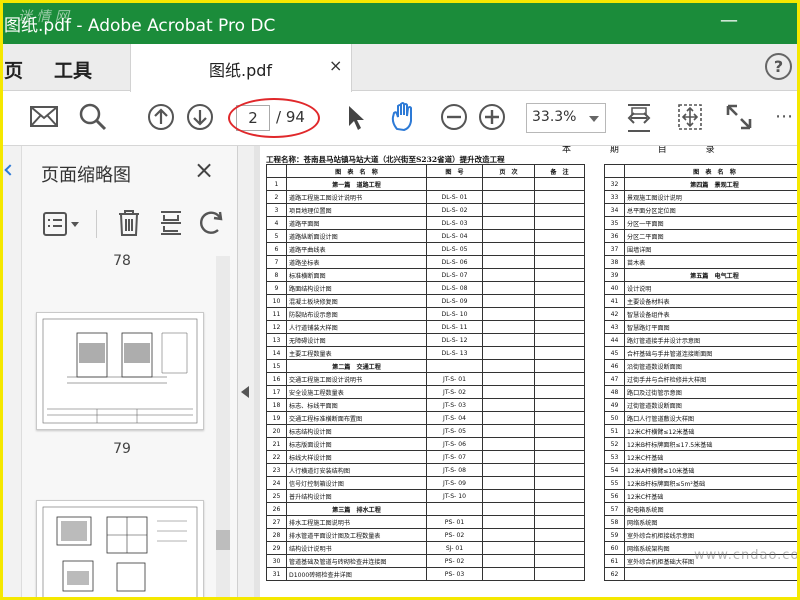 This screenshot has height=600, width=800. Describe the element at coordinates (425, 262) in the screenshot. I see `table-row: 7 道路坐标表 DL-S- 06` at that location.